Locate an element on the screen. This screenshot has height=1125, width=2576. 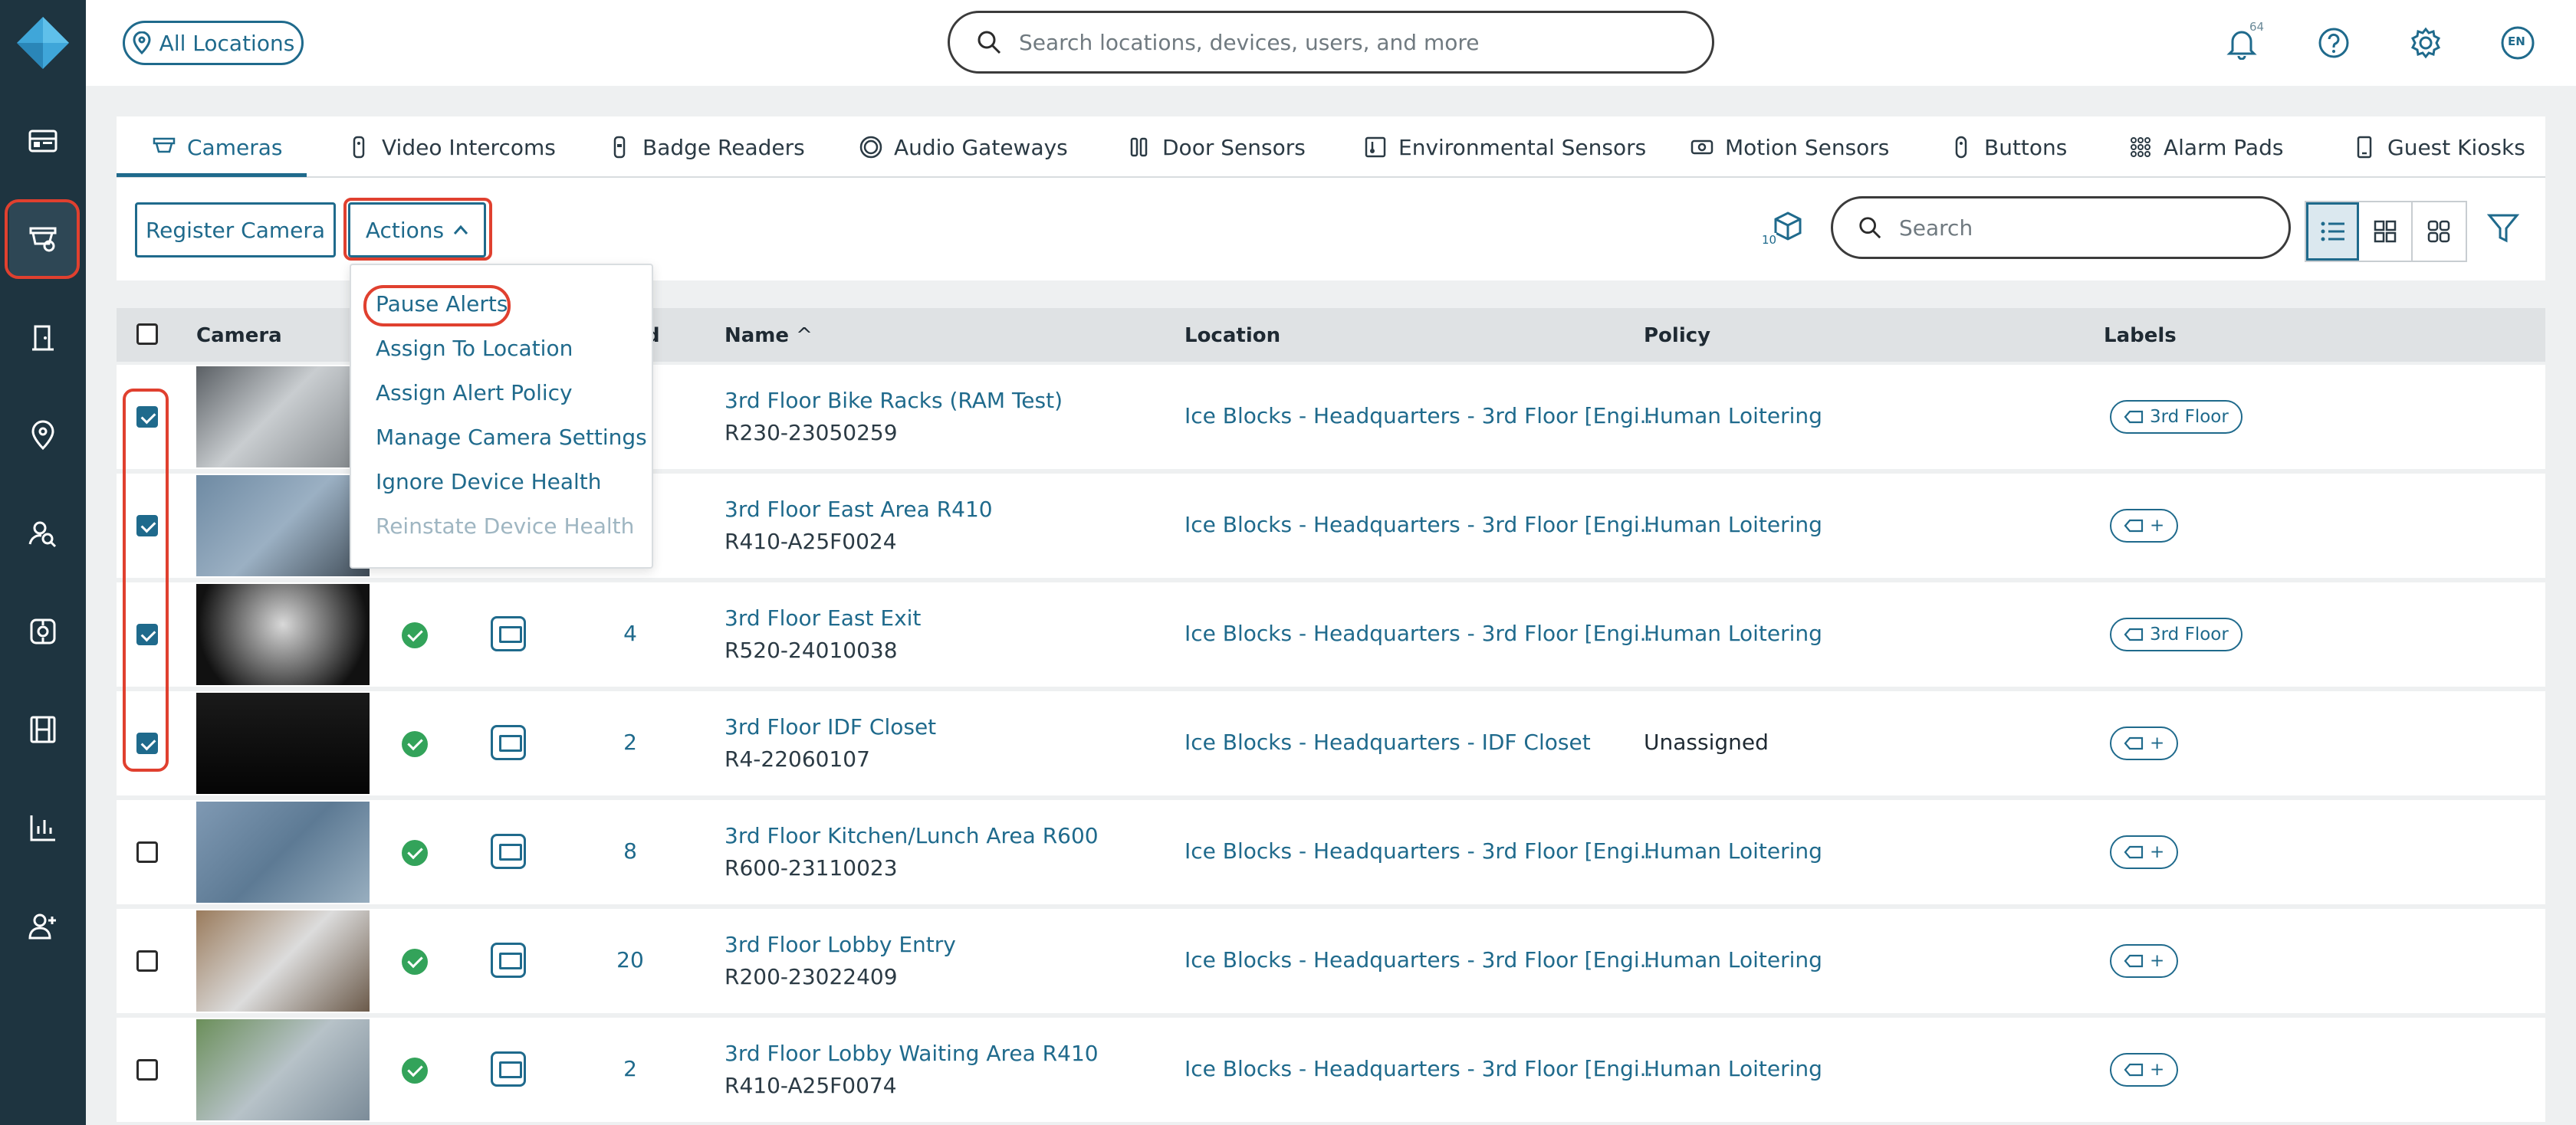
grid-view-button is located at coordinates (2386, 232).